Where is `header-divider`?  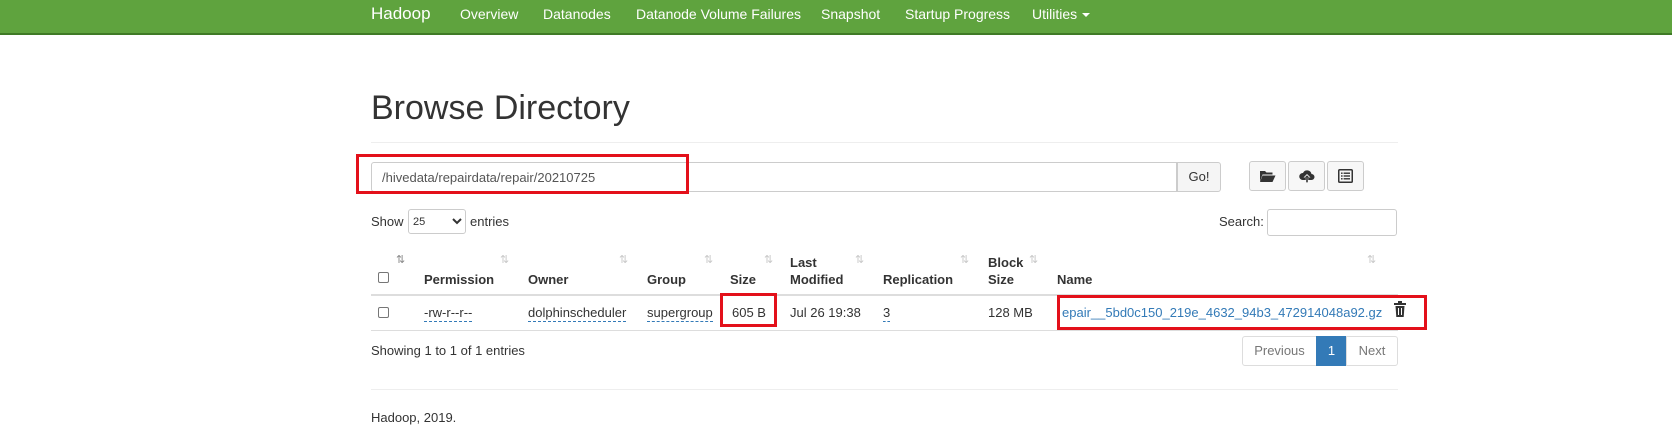 header-divider is located at coordinates (884, 295).